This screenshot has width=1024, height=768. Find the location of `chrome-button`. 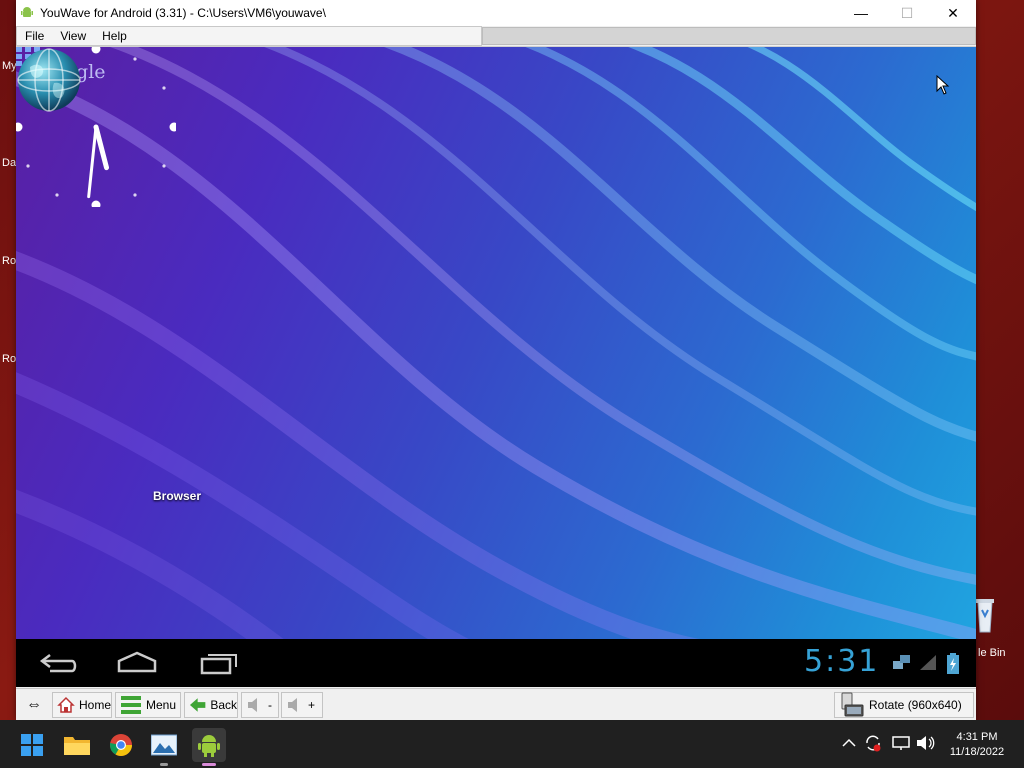

chrome-button is located at coordinates (121, 745).